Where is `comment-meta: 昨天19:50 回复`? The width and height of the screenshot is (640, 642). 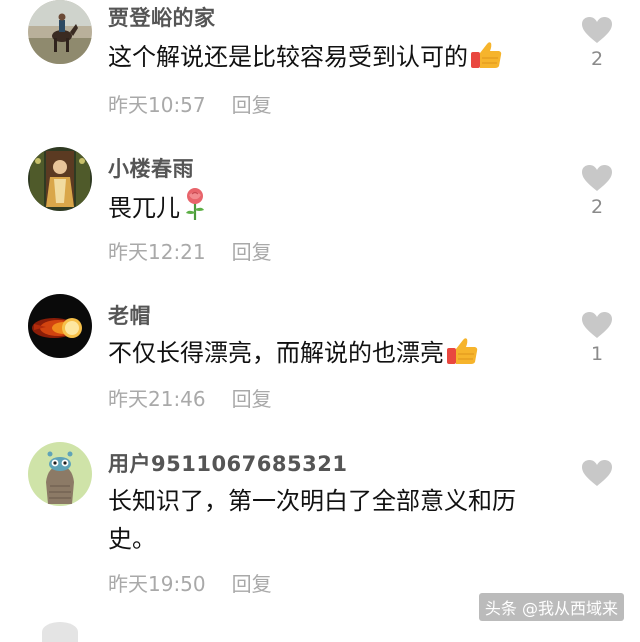
comment-meta: 昨天19:50 回复 is located at coordinates (190, 582).